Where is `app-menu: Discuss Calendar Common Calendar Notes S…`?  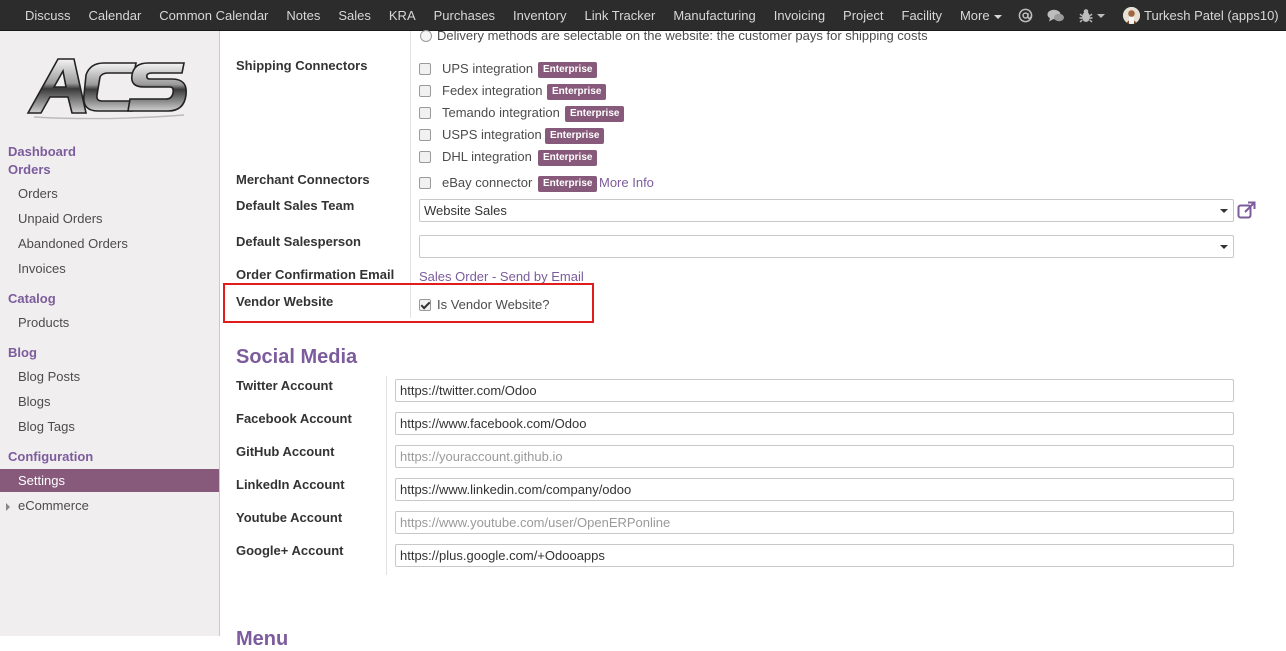 app-menu: Discuss Calendar Common Calendar Notes S… is located at coordinates (510, 15).